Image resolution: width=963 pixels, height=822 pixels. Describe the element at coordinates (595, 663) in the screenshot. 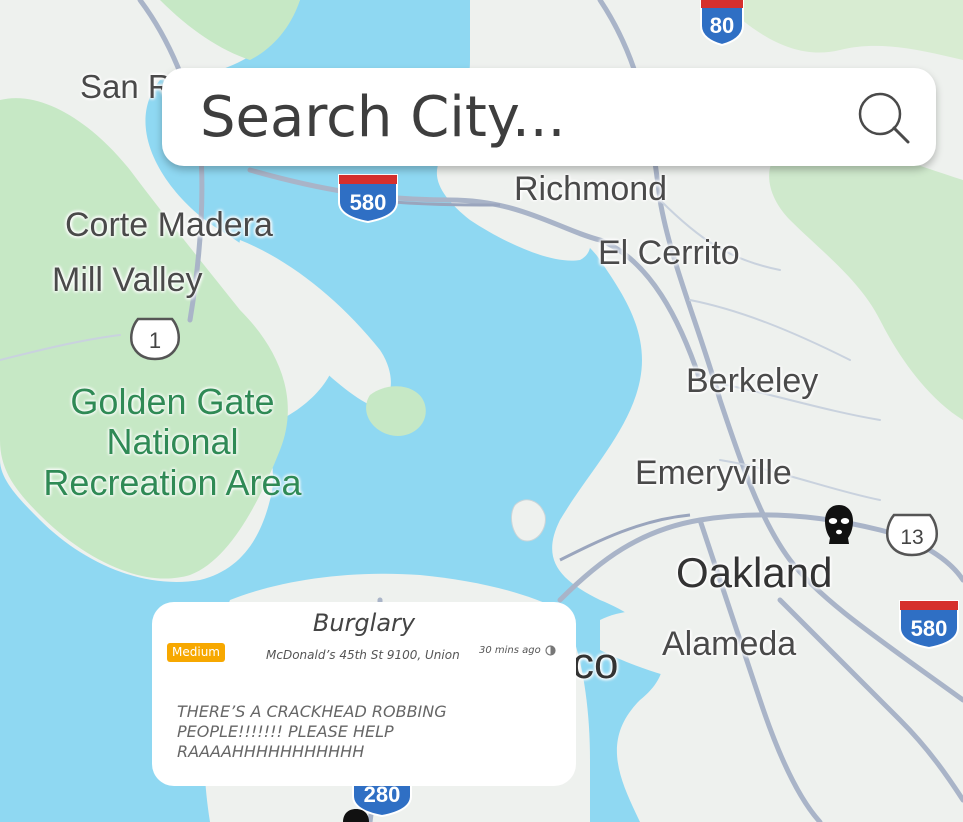

I see `label-san-francisco-partial: co` at that location.